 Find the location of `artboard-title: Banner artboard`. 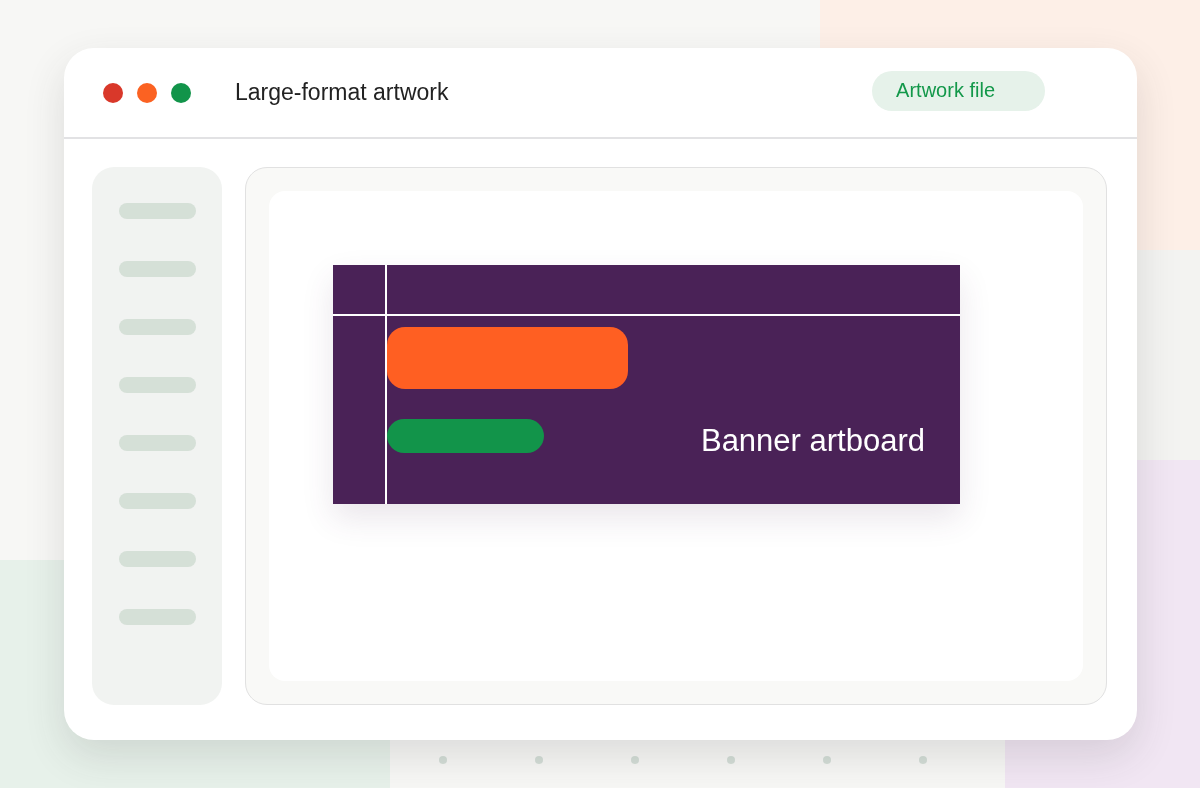

artboard-title: Banner artboard is located at coordinates (812, 441).